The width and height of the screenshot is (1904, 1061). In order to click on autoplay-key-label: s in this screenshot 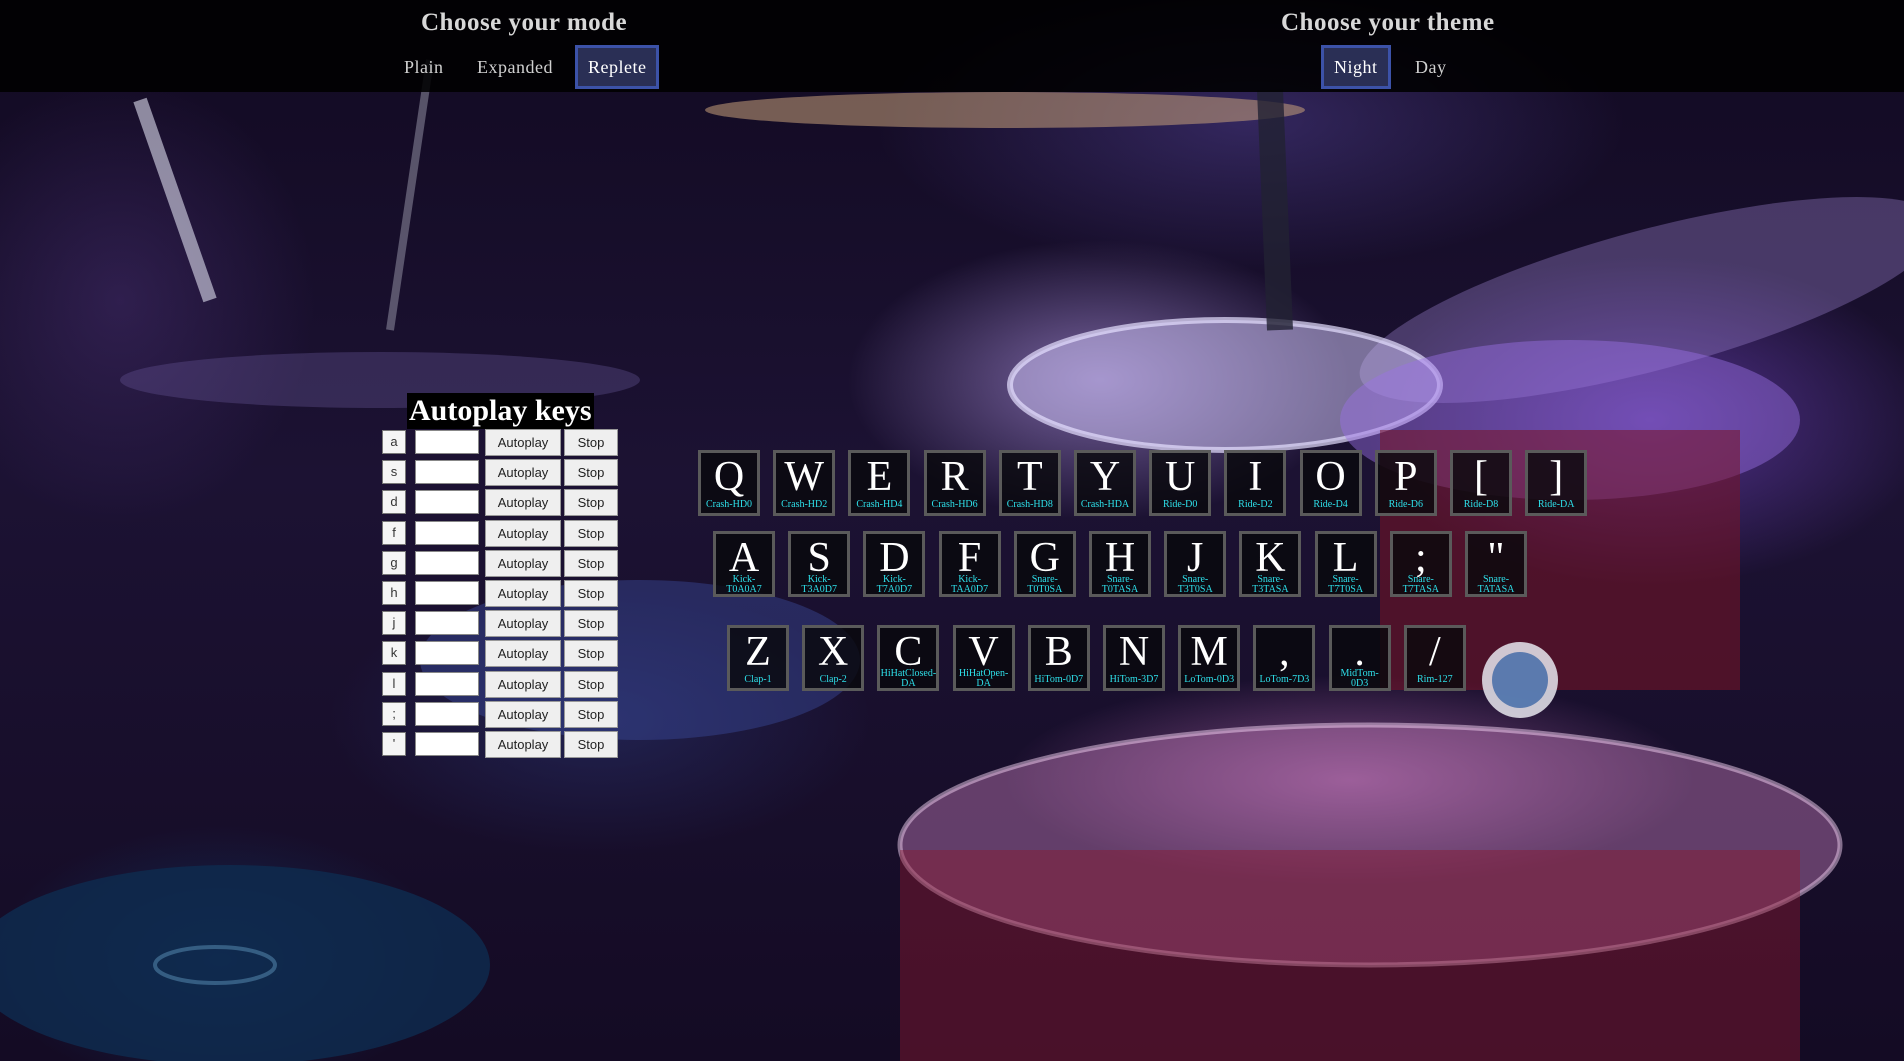, I will do `click(394, 472)`.